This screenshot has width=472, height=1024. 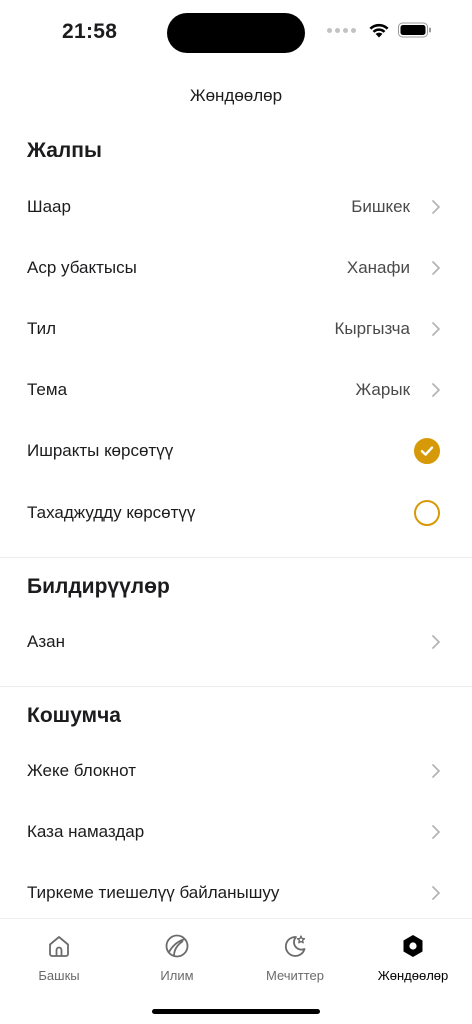 What do you see at coordinates (46, 641) in the screenshot?
I see `setting-label: Азан` at bounding box center [46, 641].